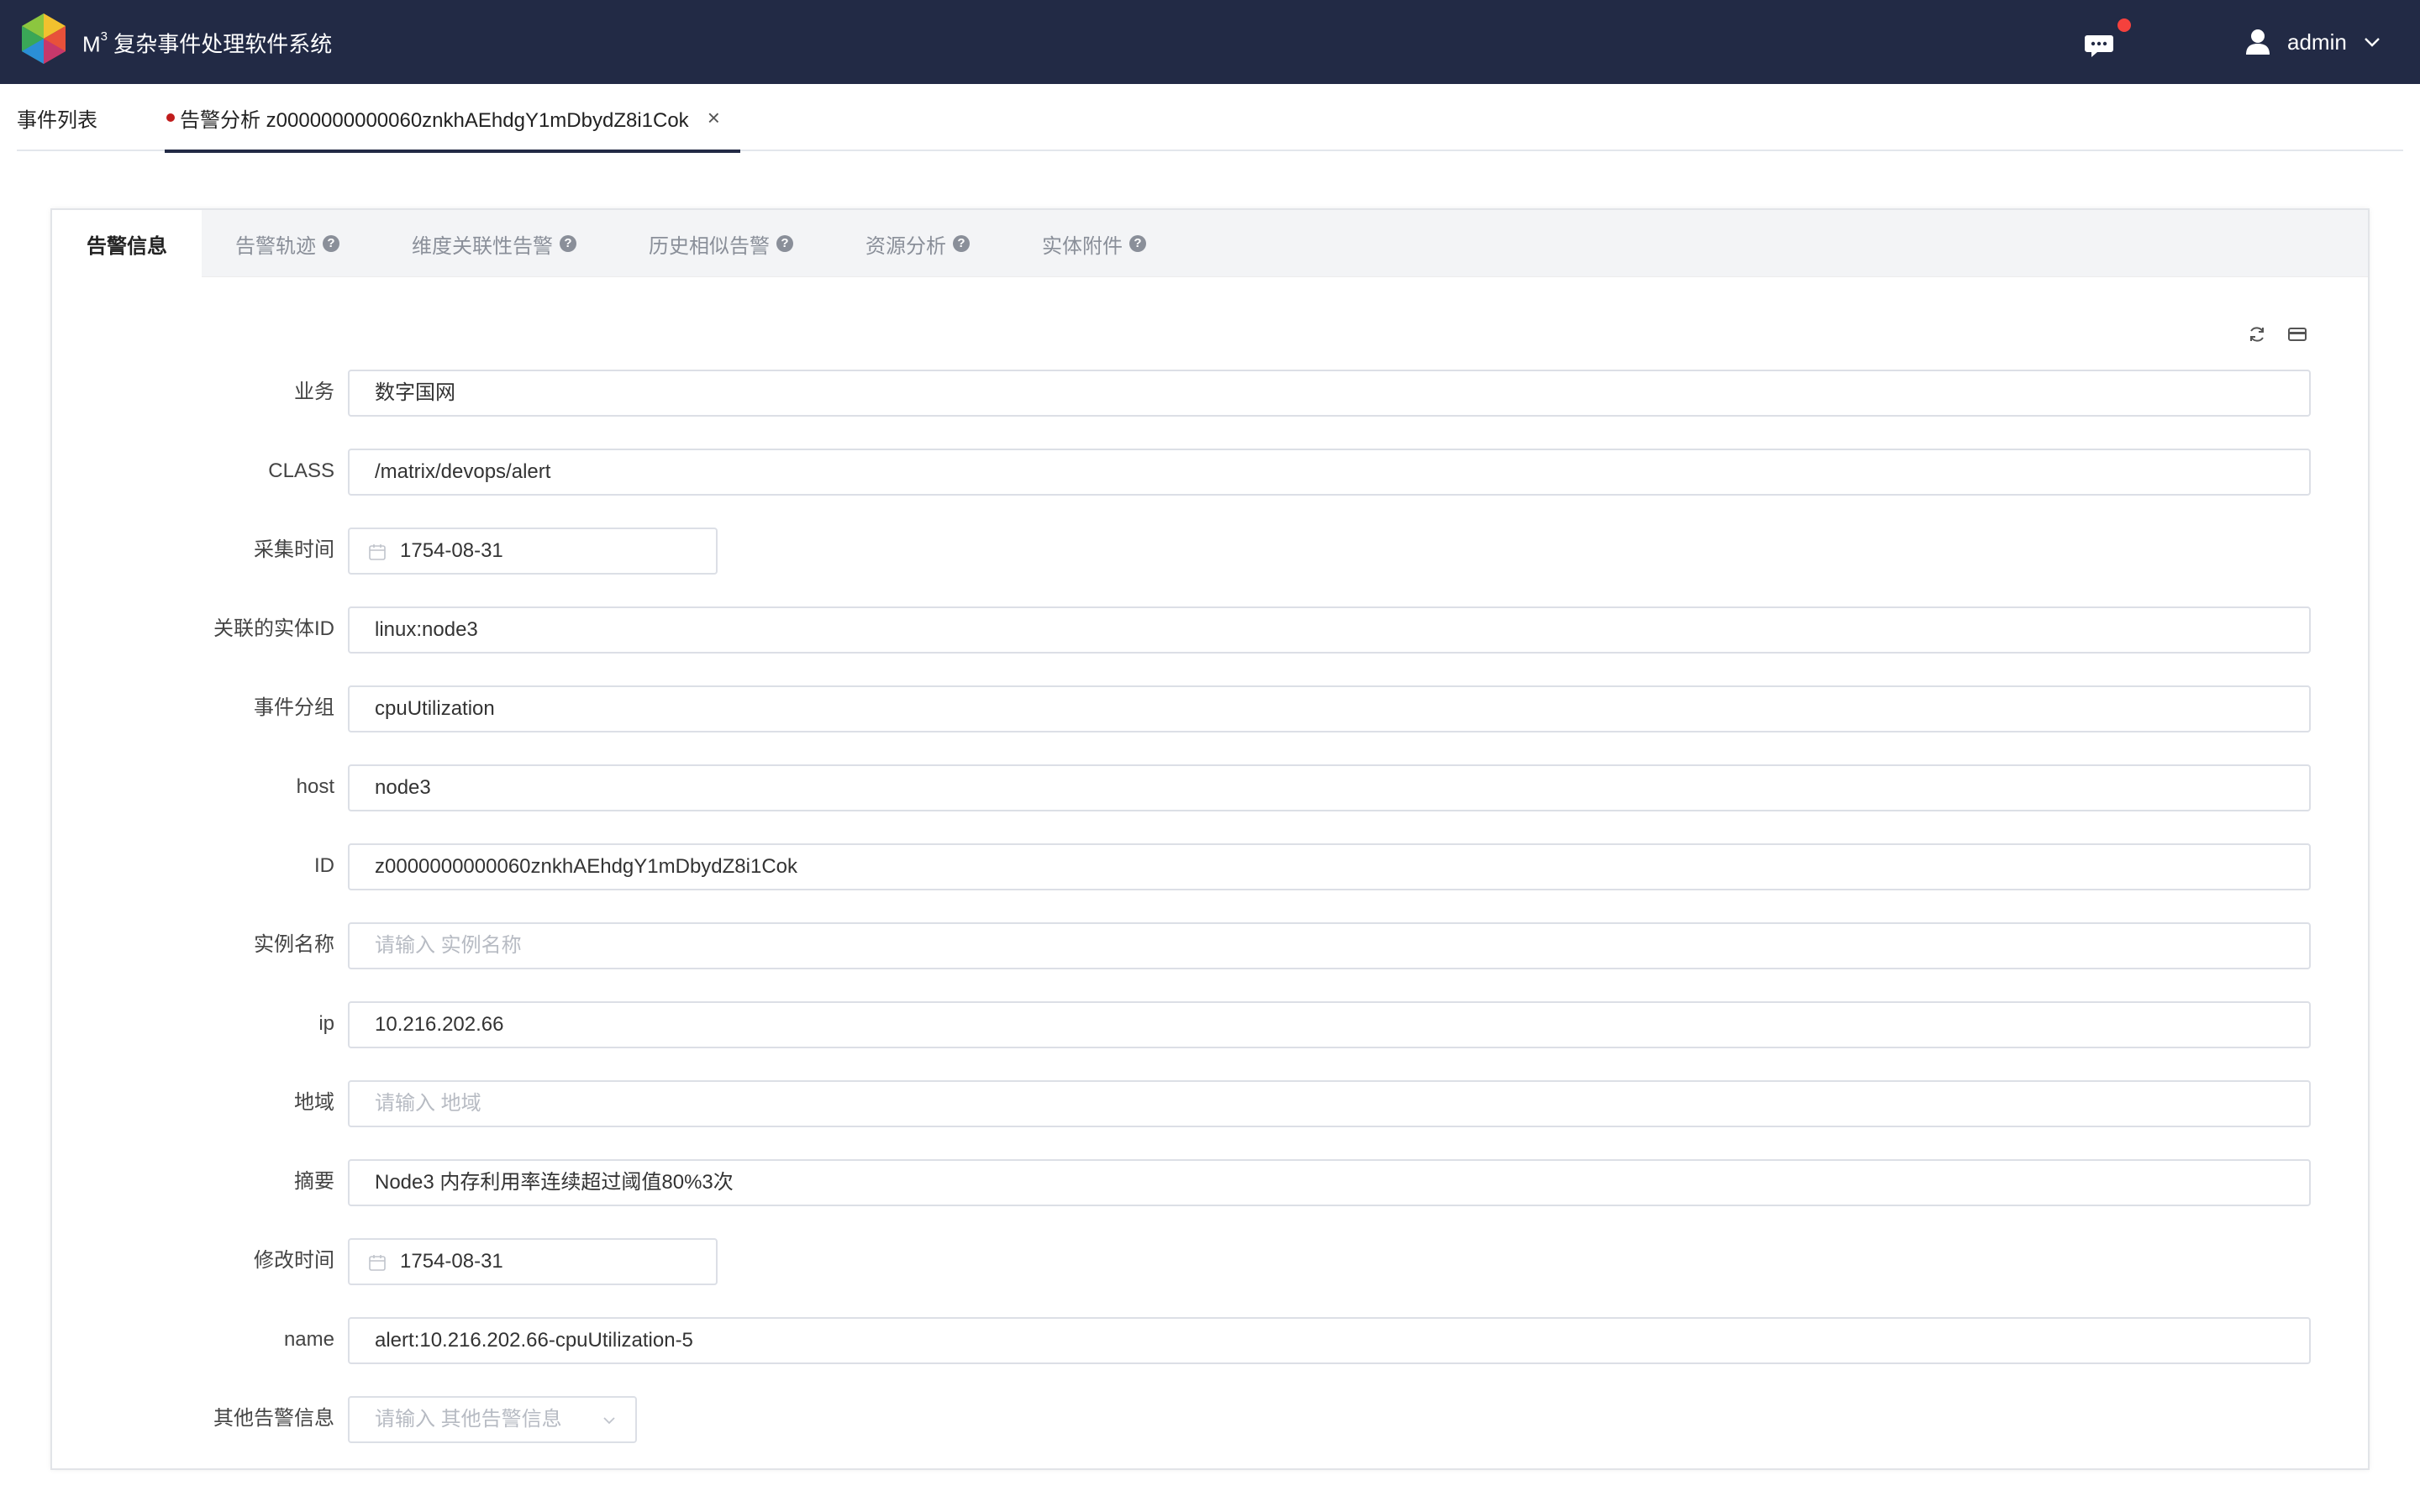 Image resolution: width=2420 pixels, height=1512 pixels. Describe the element at coordinates (1210, 1262) in the screenshot. I see `form-row-modify-time: 修改时间 1754-08-31` at that location.